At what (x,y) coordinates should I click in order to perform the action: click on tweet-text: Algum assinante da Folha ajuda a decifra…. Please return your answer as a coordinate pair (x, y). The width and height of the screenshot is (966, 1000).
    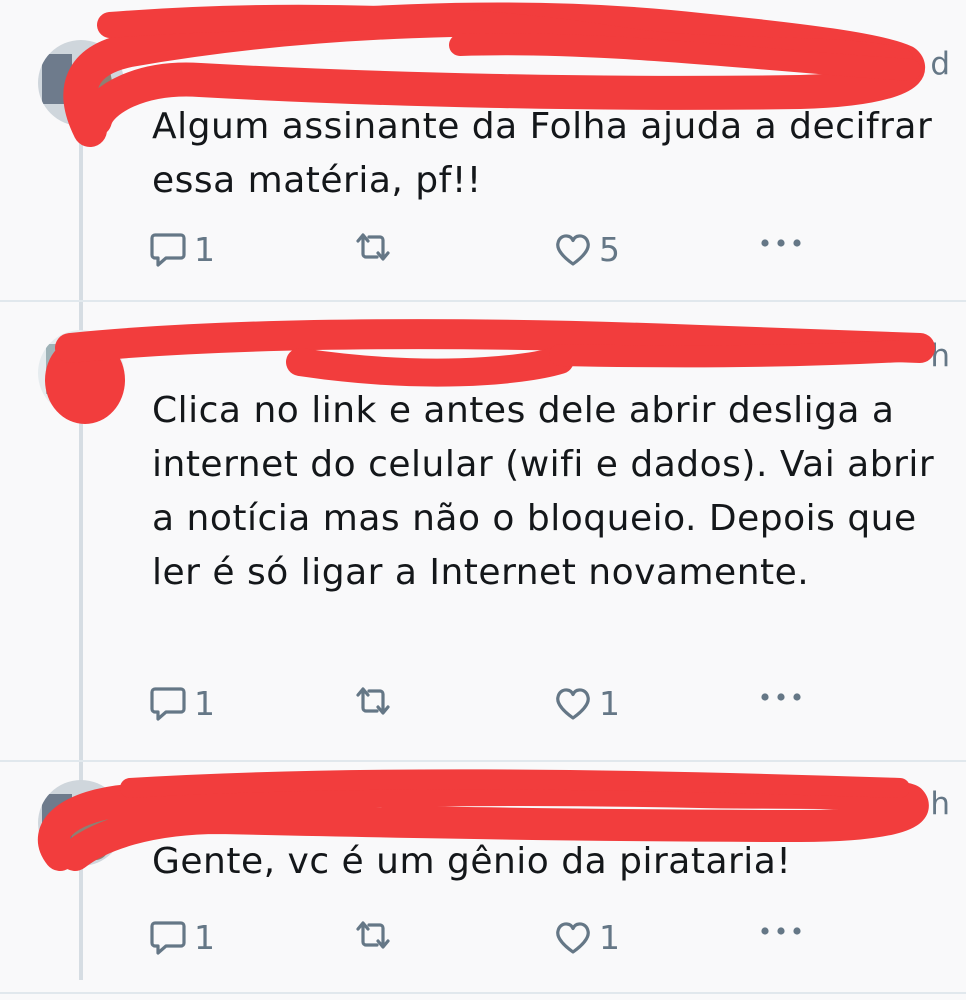
    Looking at the image, I should click on (542, 153).